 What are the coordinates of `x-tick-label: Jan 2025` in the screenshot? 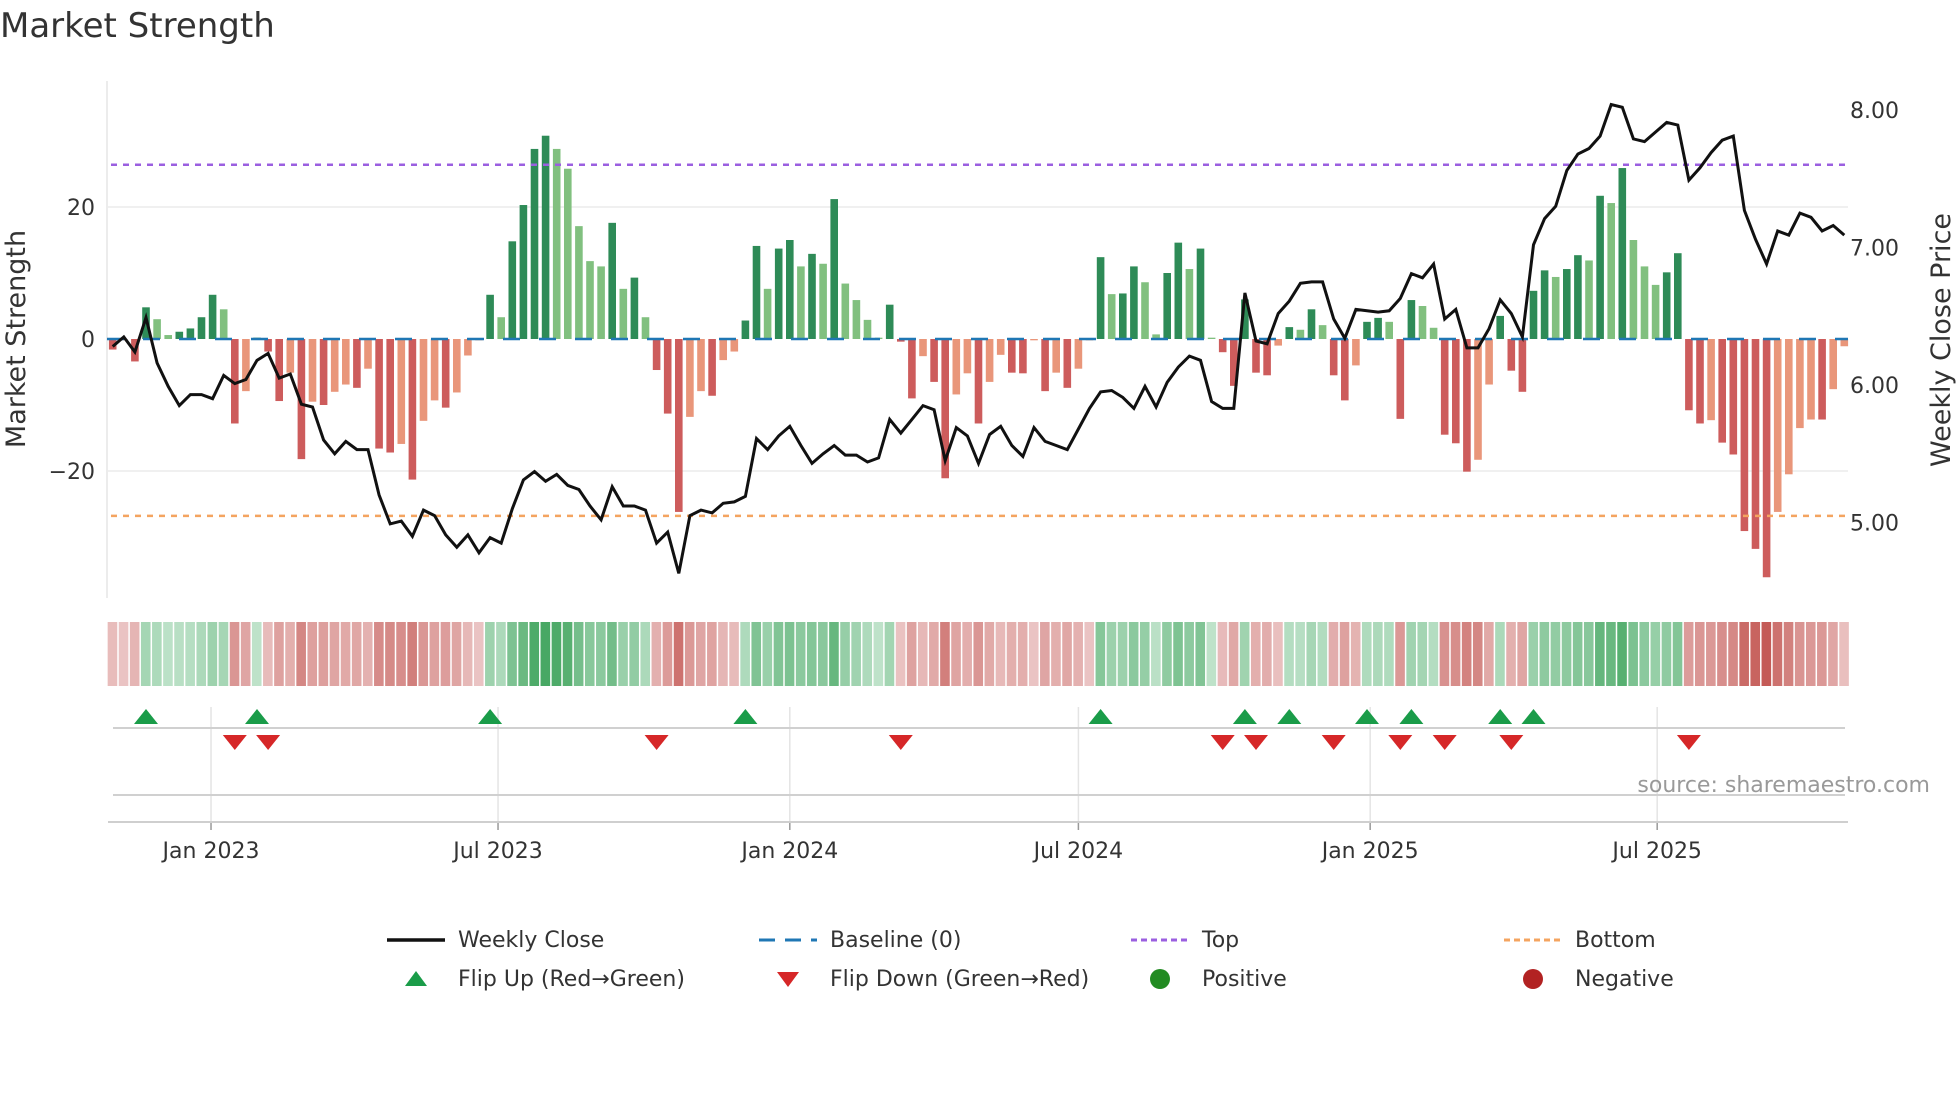 It's located at (1369, 851).